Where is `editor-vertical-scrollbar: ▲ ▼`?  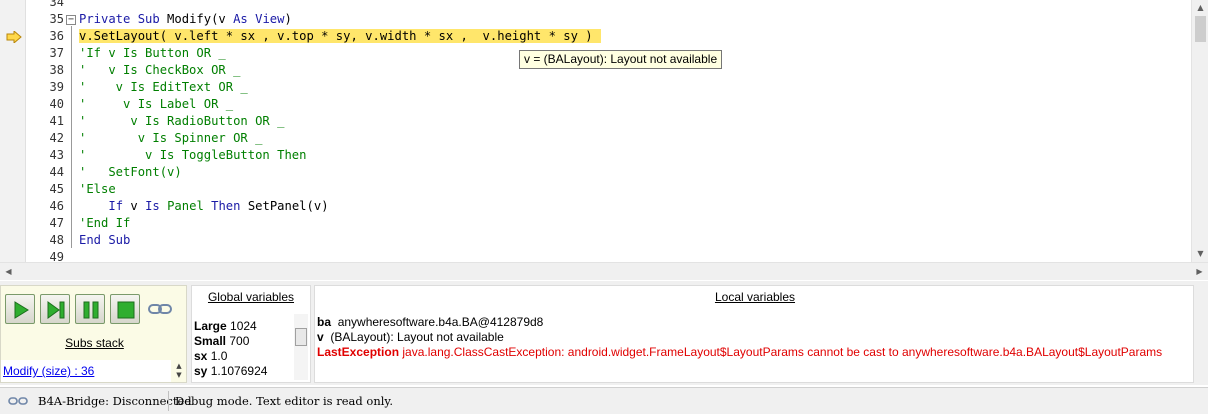 editor-vertical-scrollbar: ▲ ▼ is located at coordinates (1199, 131).